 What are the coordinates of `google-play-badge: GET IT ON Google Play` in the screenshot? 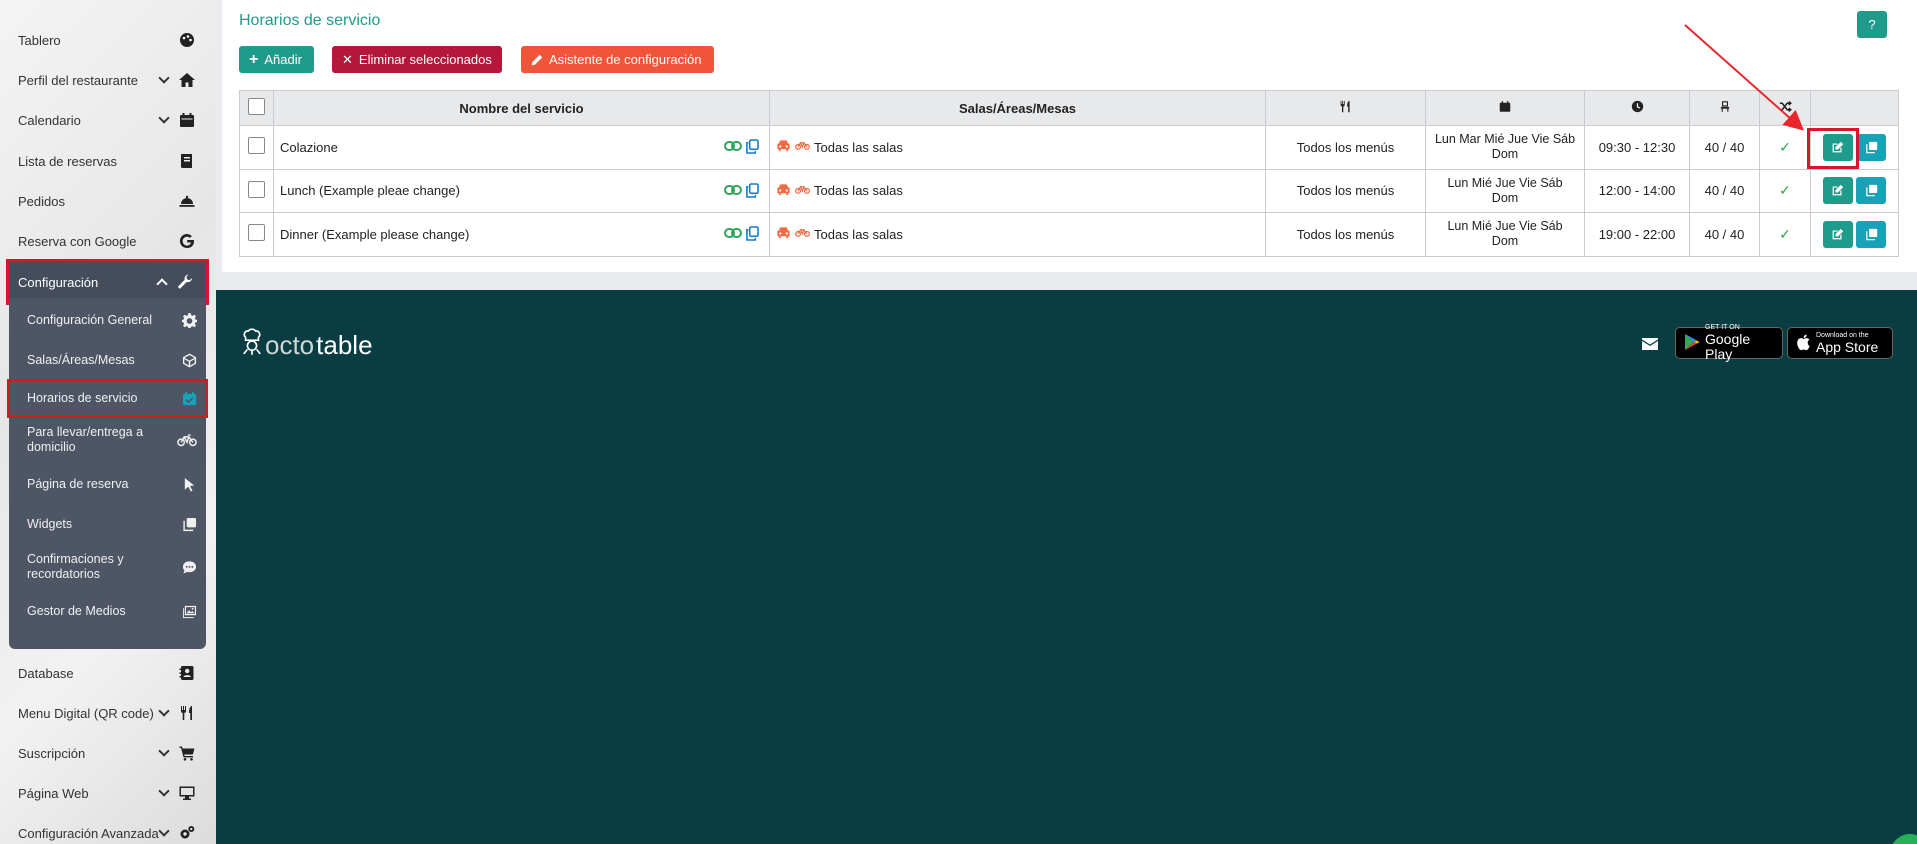 It's located at (1729, 343).